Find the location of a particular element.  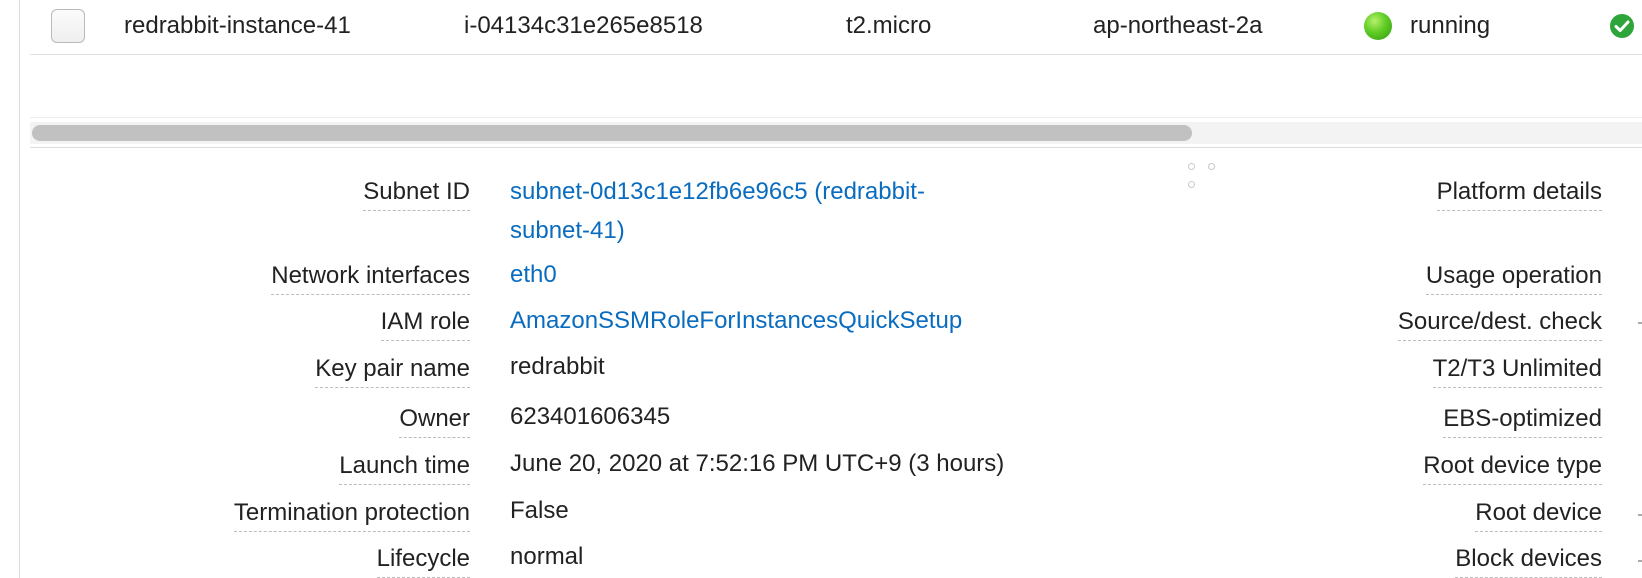

panel-left-border is located at coordinates (19, 289).